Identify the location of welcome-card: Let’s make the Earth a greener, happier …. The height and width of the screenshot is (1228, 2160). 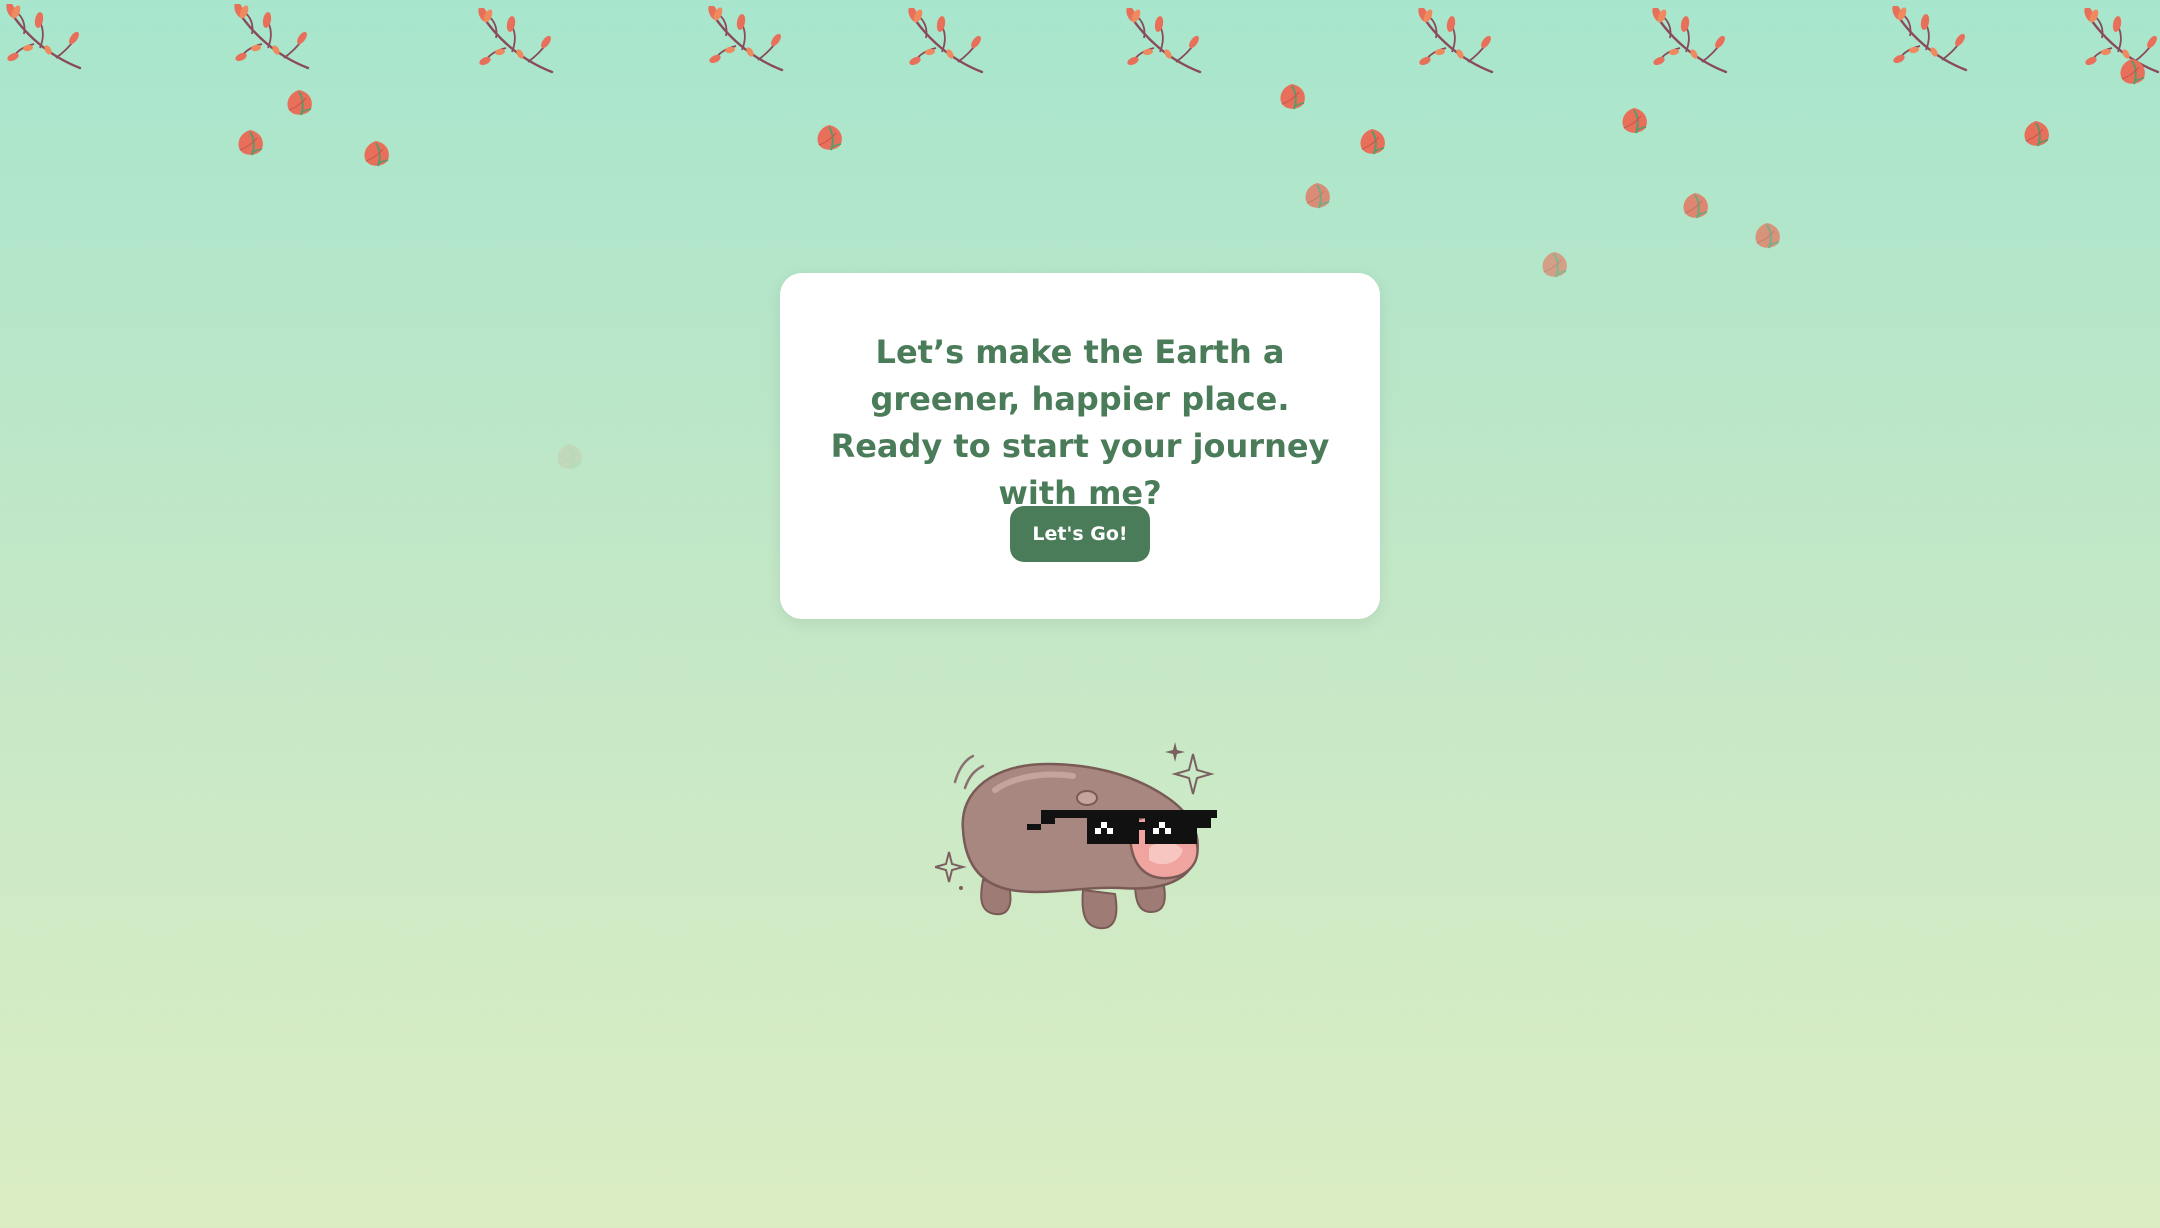
(1080, 446).